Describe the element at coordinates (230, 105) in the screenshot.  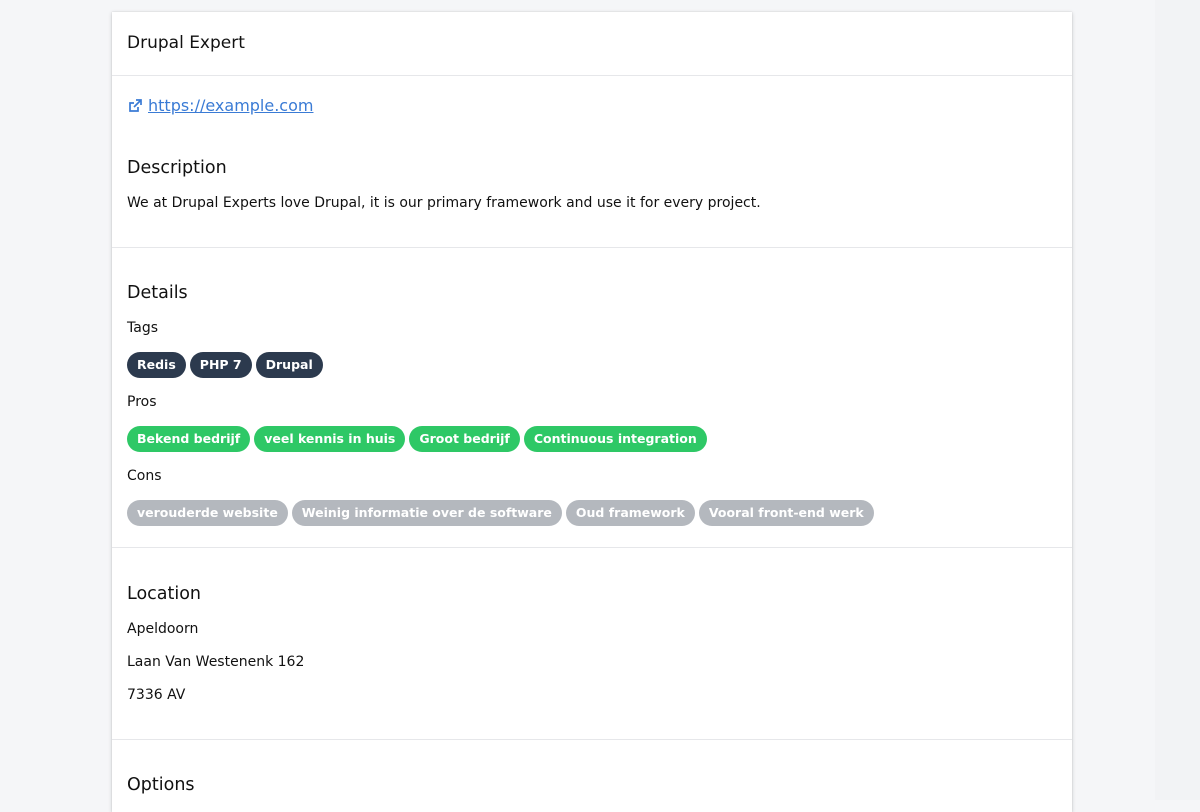
I see `website-link: https://example.com` at that location.